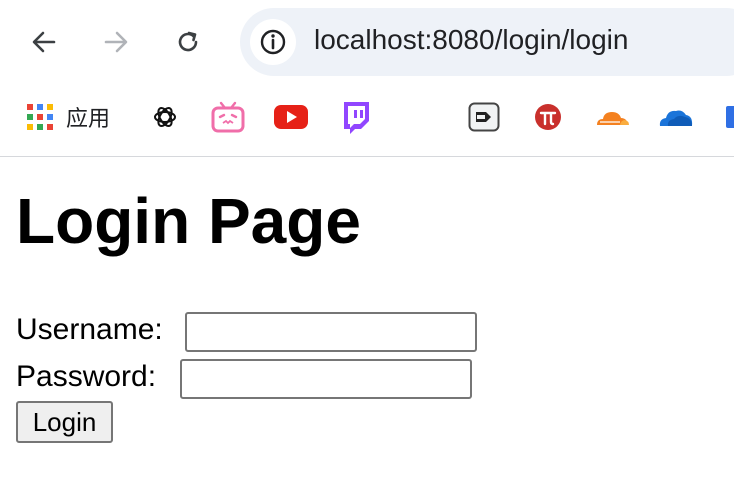 The width and height of the screenshot is (734, 482). I want to click on cloudflare-icon, so click(613, 118).